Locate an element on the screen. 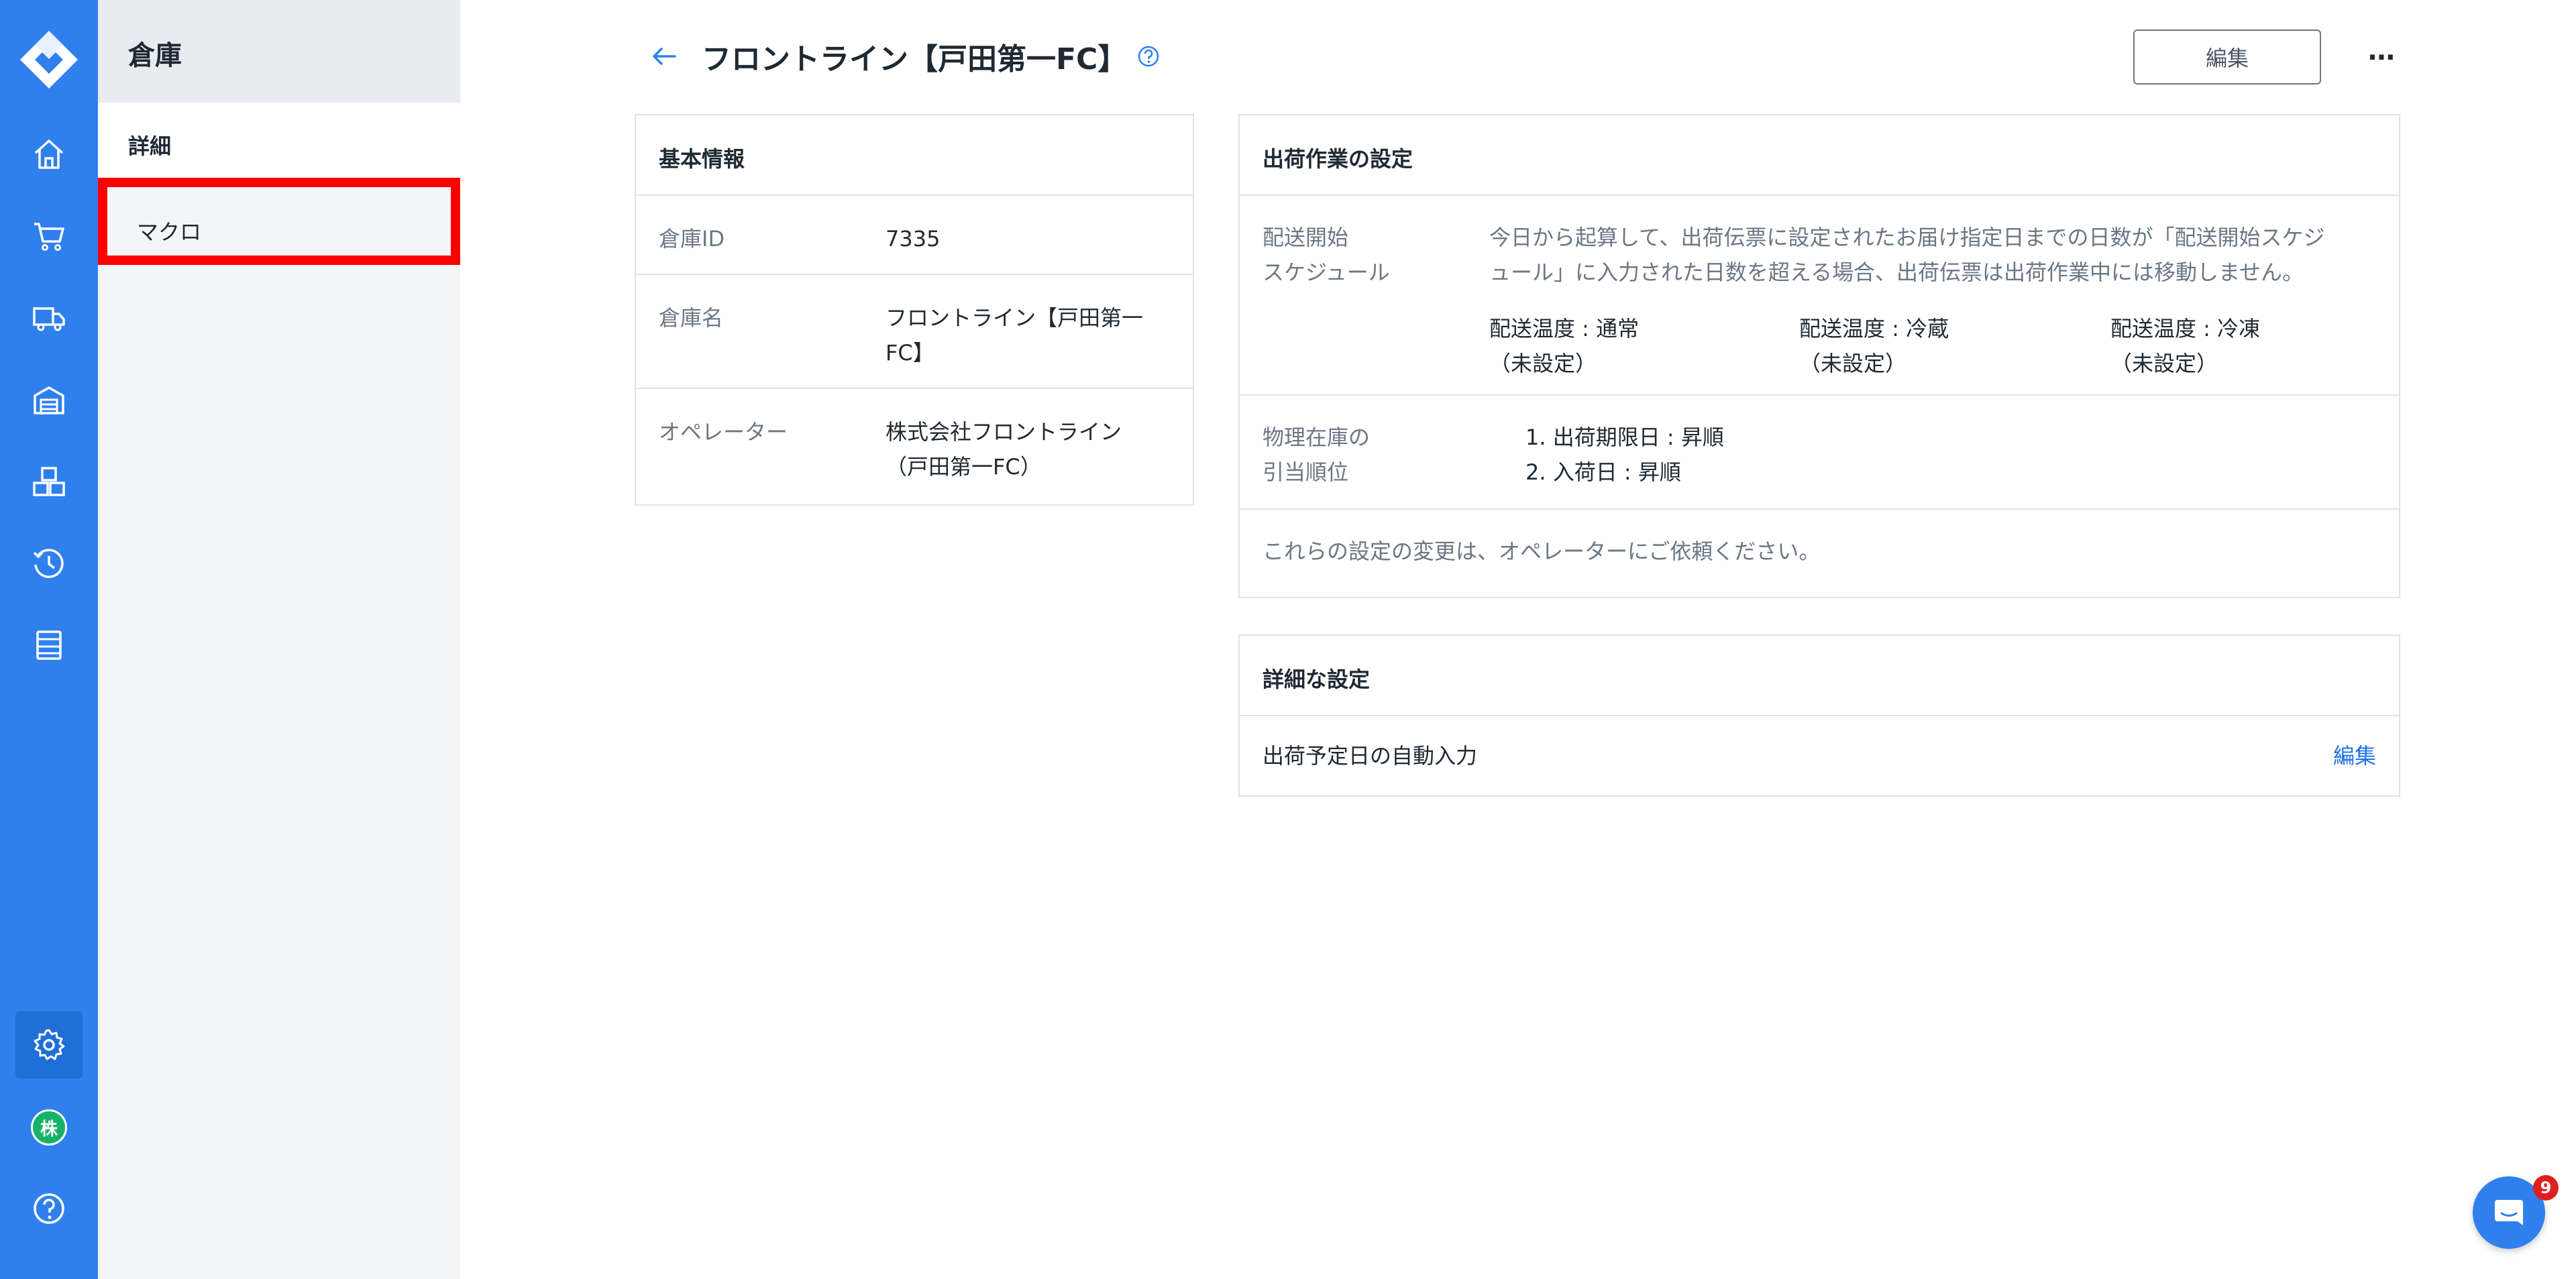 The width and height of the screenshot is (2576, 1279). row-warehouse-id: 倉庫ID 7335 is located at coordinates (914, 235).